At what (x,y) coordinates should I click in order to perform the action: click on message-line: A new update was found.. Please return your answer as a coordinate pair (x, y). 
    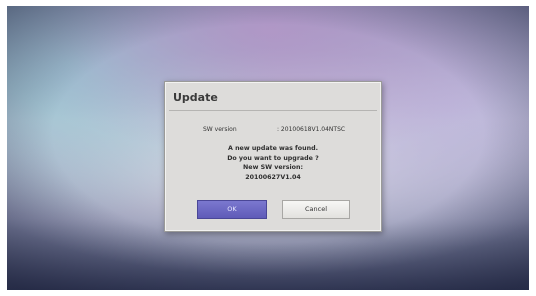
    Looking at the image, I should click on (273, 148).